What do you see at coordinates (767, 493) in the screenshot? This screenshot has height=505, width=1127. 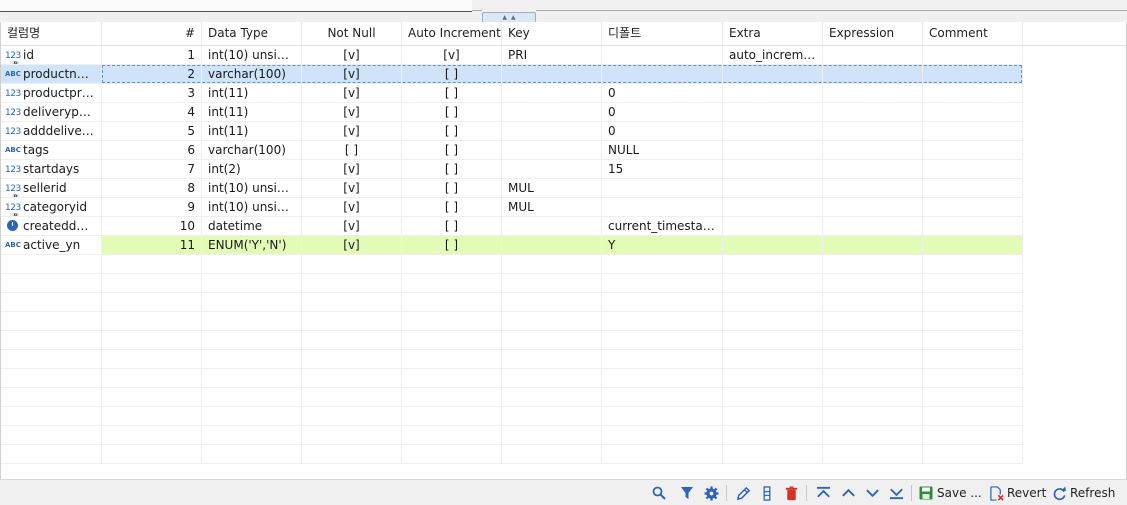 I see `column-button` at bounding box center [767, 493].